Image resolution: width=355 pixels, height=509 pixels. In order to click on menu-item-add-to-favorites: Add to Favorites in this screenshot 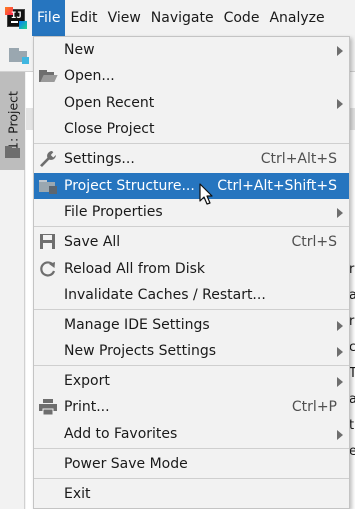, I will do `click(191, 434)`.